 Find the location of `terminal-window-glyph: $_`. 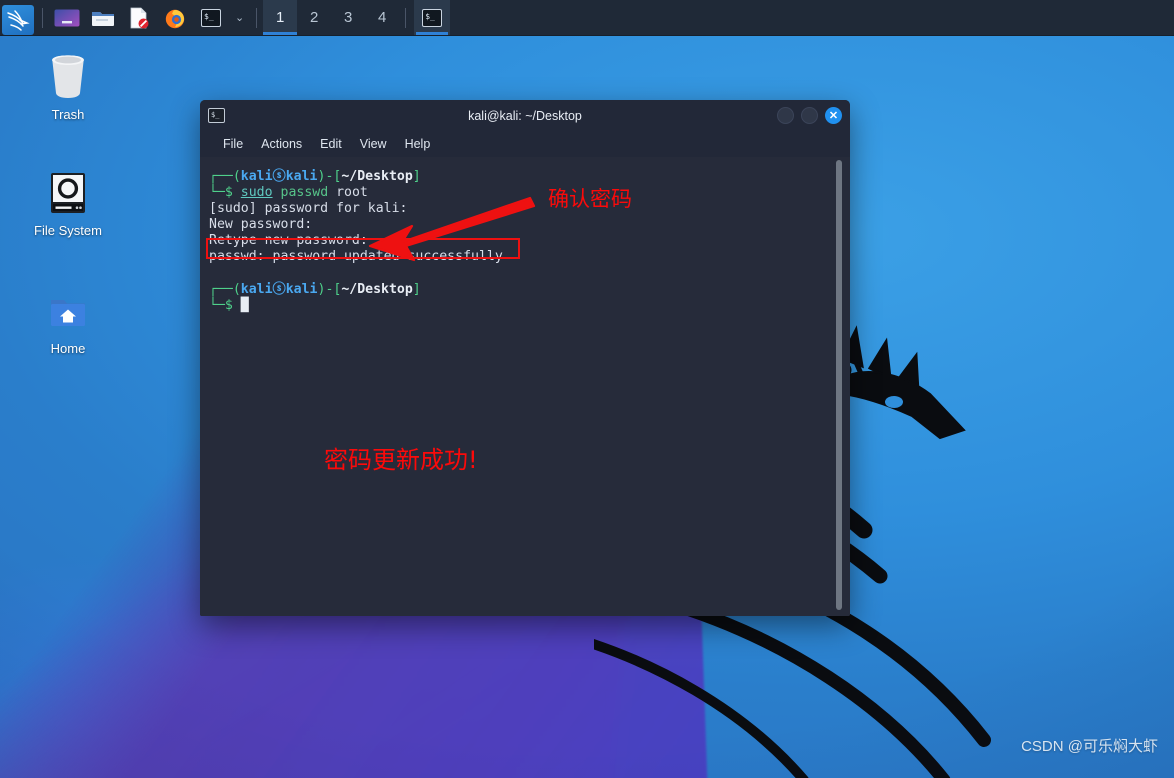

terminal-window-glyph: $_ is located at coordinates (432, 17).